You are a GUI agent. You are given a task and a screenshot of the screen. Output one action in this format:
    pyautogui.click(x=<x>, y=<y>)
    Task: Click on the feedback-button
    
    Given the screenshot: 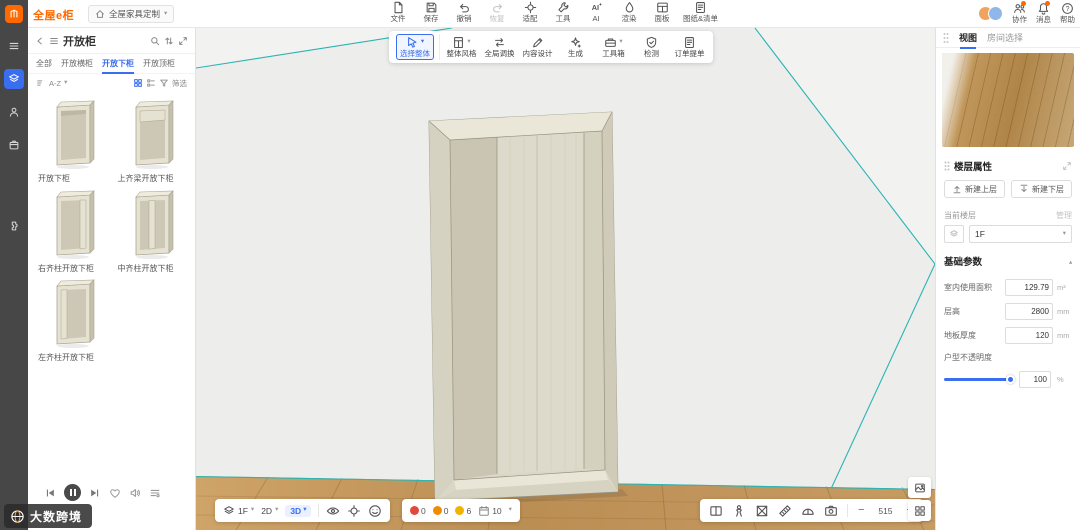 What is the action you would take?
    pyautogui.click(x=375, y=511)
    